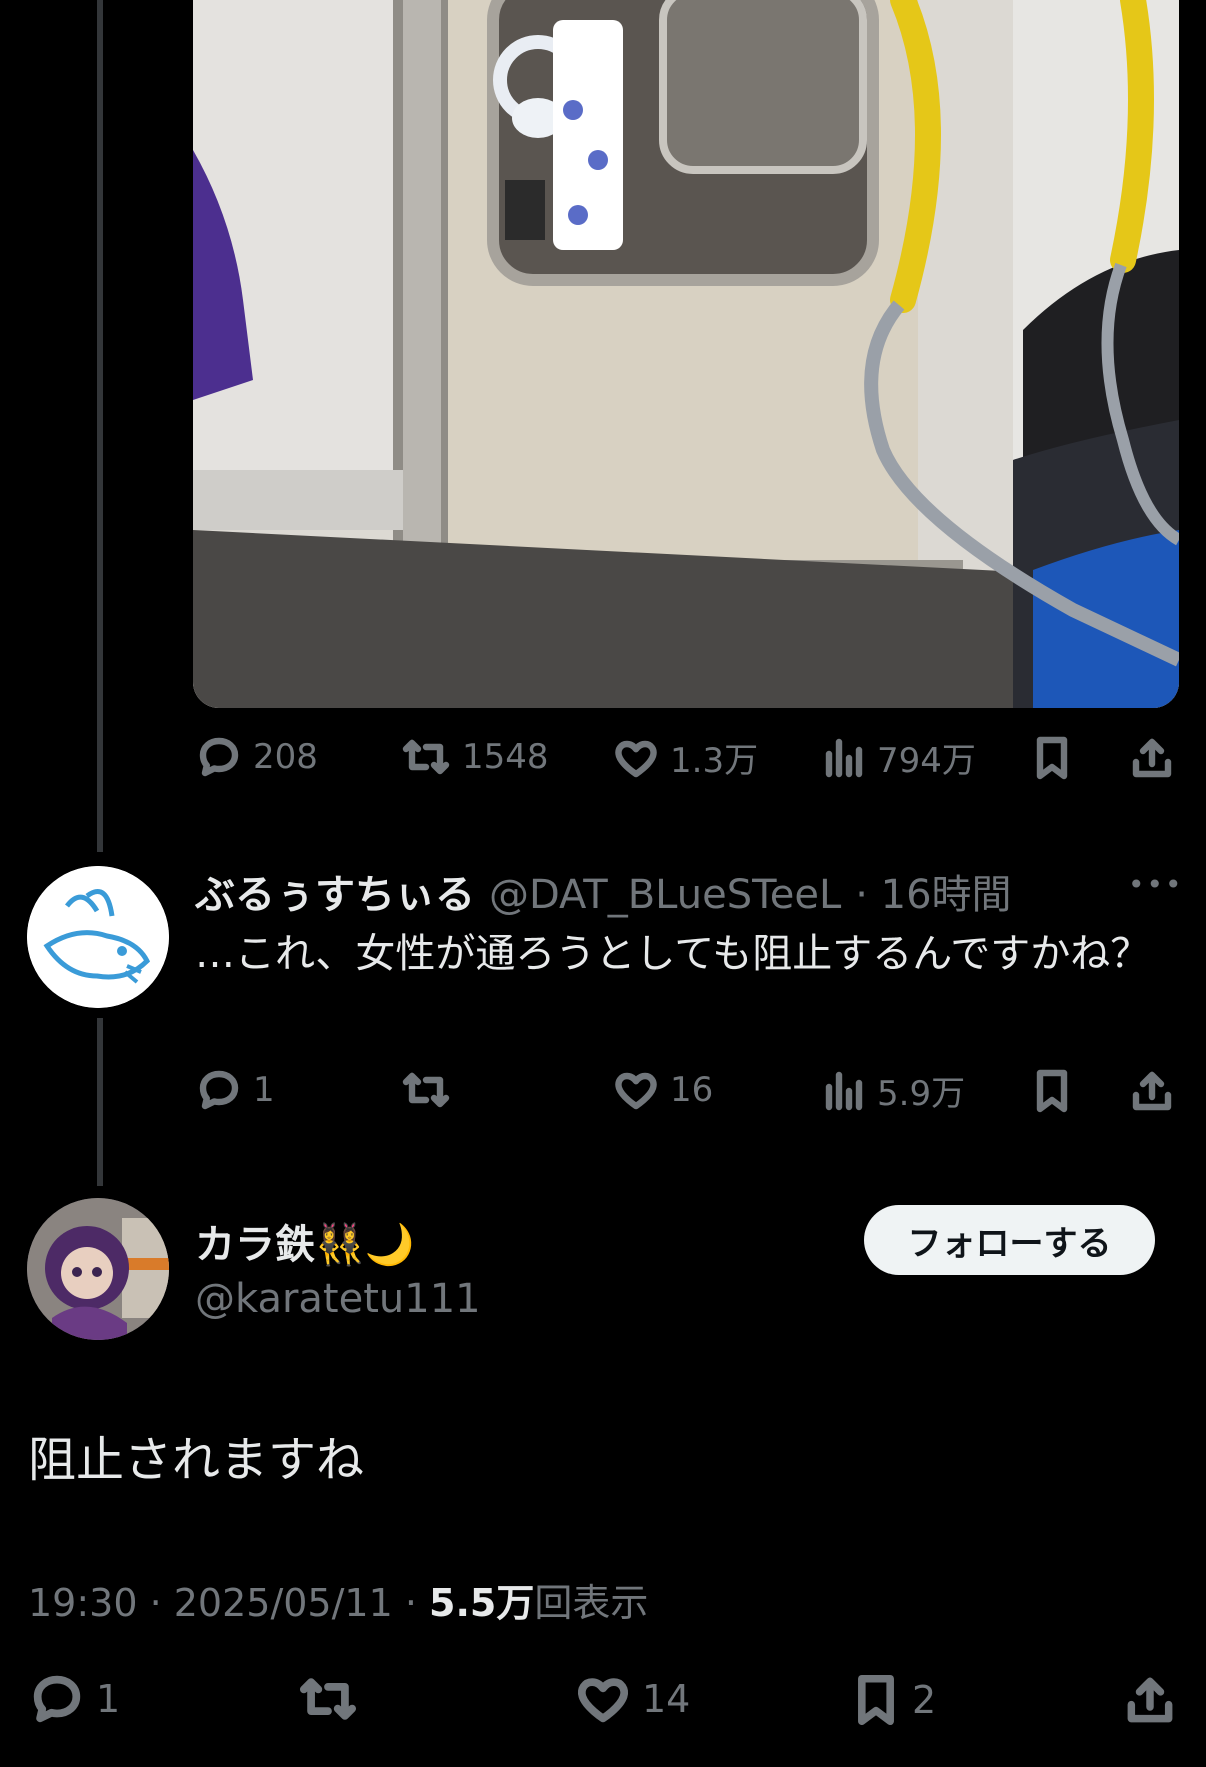 This screenshot has height=1767, width=1206. Describe the element at coordinates (338, 1299) in the screenshot. I see `main-handle: @karatetu111` at that location.